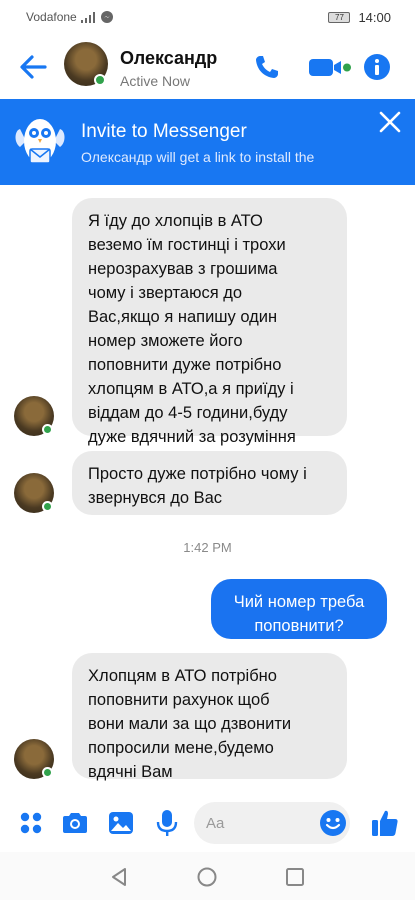 This screenshot has width=415, height=900. I want to click on message-composer: Aa, so click(207, 824).